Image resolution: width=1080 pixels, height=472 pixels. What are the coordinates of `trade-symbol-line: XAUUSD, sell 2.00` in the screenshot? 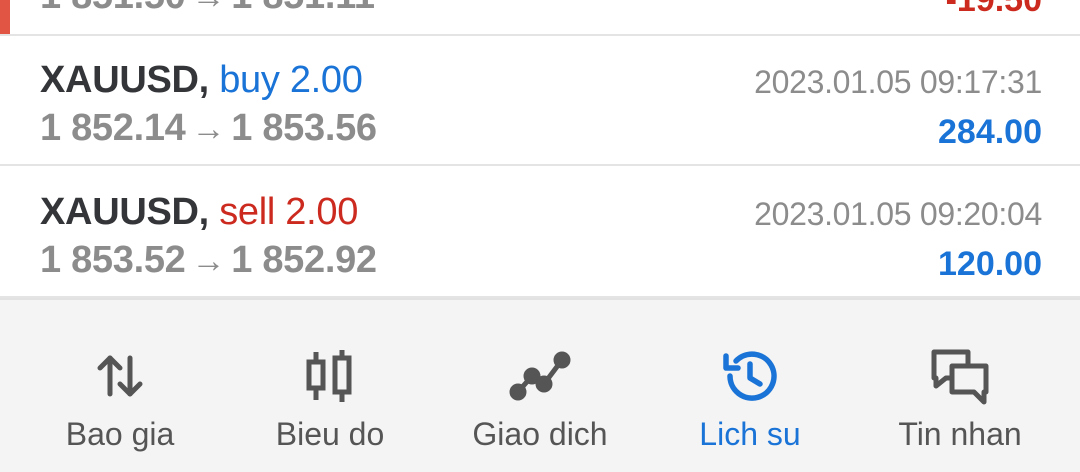 It's located at (199, 212).